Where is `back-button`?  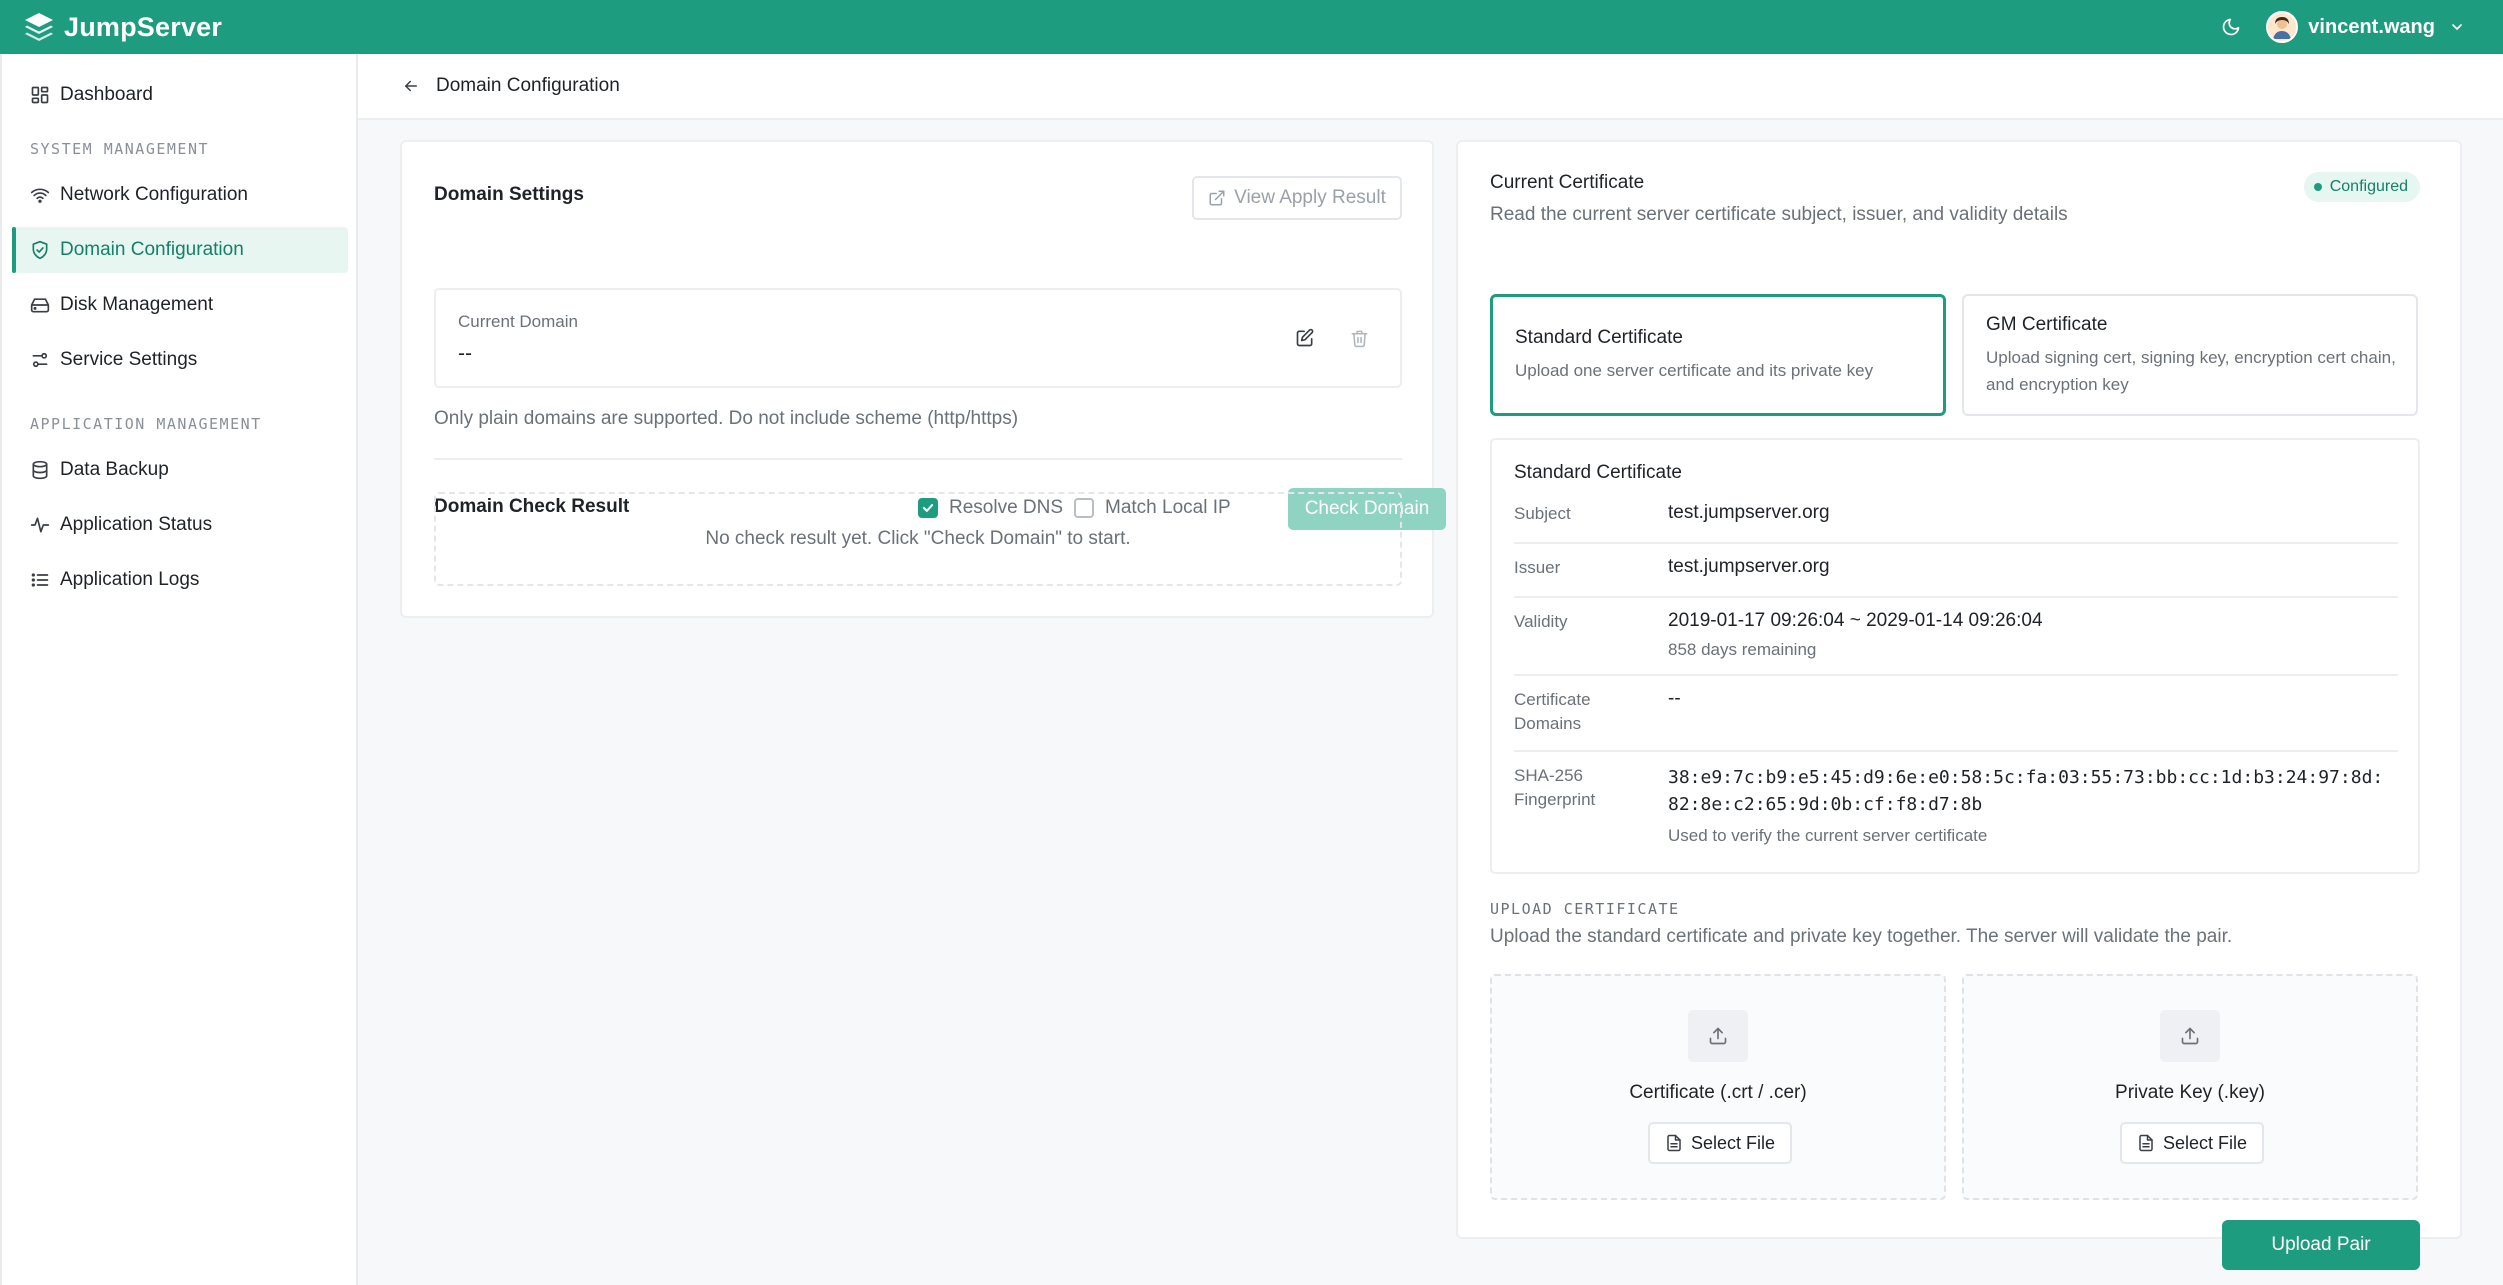
back-button is located at coordinates (411, 86).